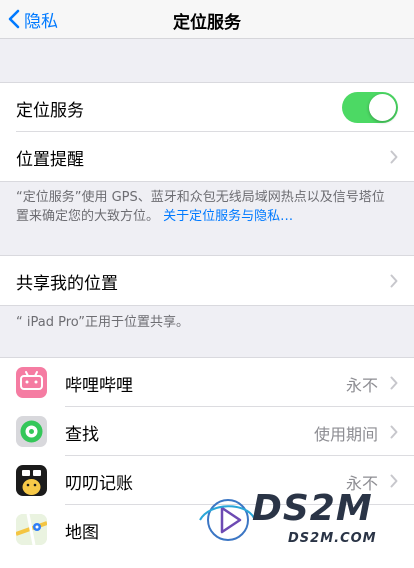 Image resolution: width=414 pixels, height=568 pixels. I want to click on location-alerts-row: 位置提醒, so click(207, 156).